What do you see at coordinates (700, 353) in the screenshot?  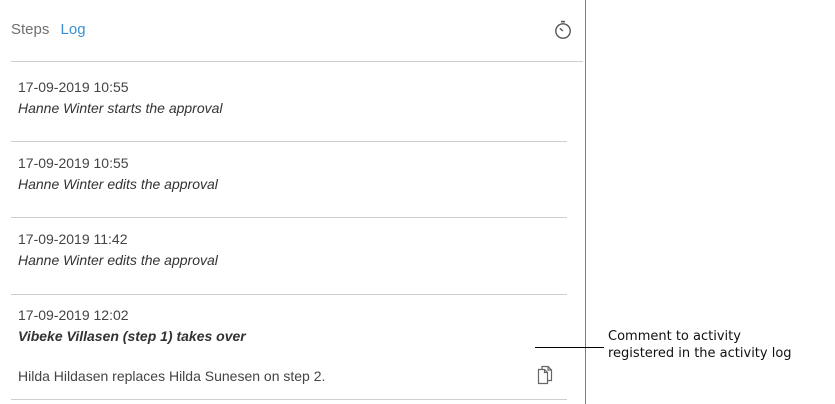 I see `callout-line-2: registered in the activity log` at bounding box center [700, 353].